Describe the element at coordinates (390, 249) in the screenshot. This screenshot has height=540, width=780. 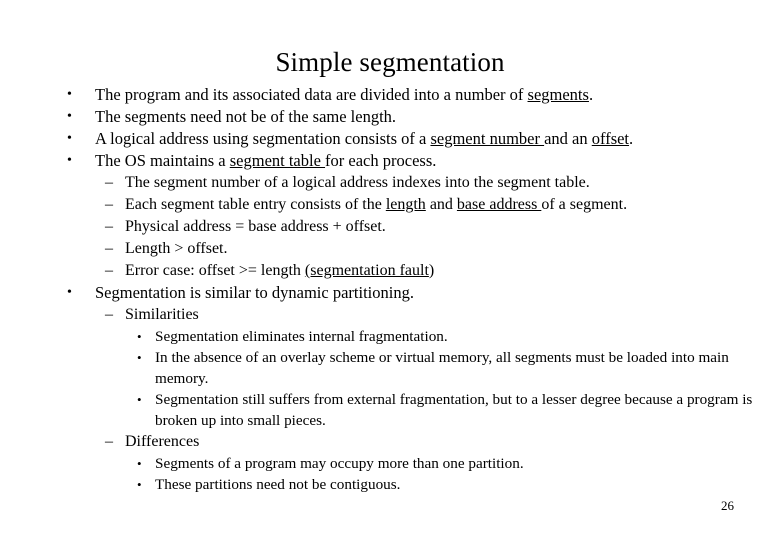
I see `subbullet-item-length-greater: – Length > offset.` at that location.